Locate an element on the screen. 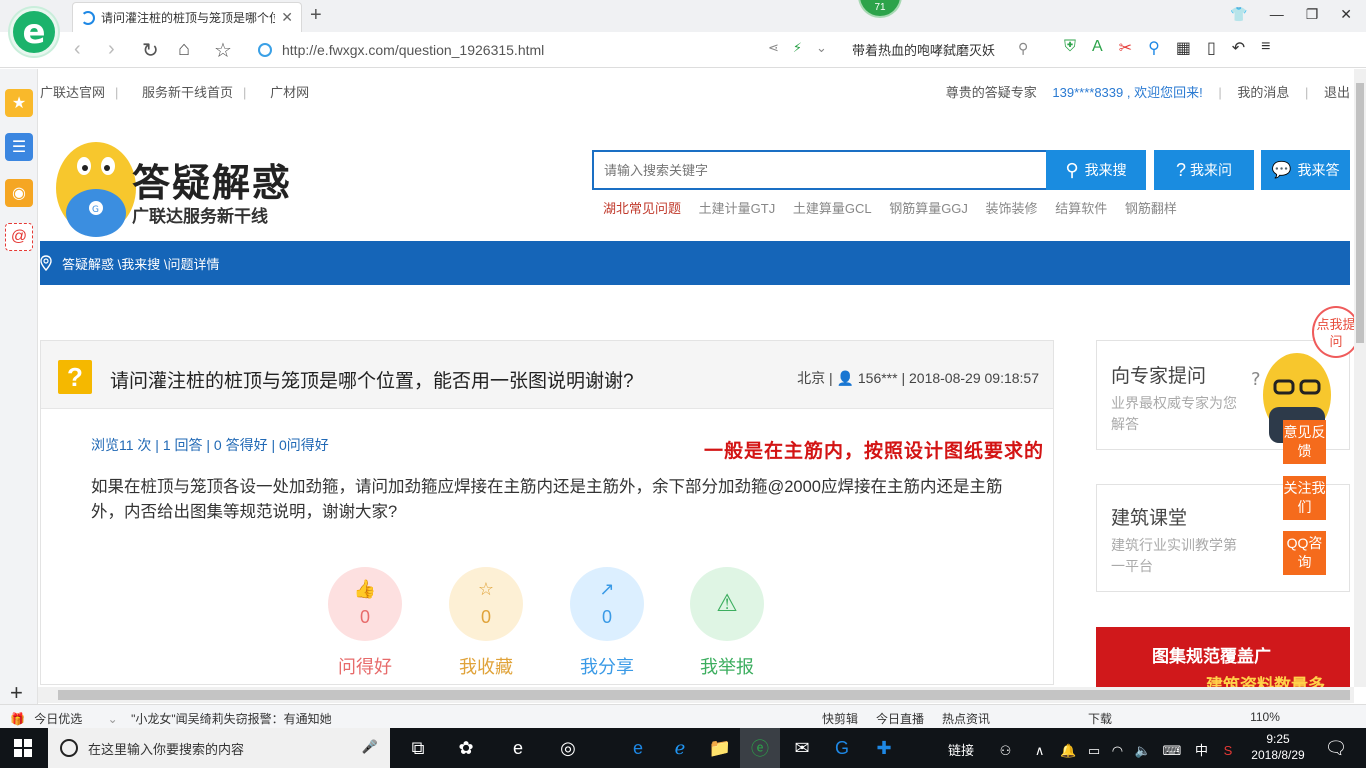 Image resolution: width=1366 pixels, height=768 pixels. search-icon: ⚲ is located at coordinates (1023, 48).